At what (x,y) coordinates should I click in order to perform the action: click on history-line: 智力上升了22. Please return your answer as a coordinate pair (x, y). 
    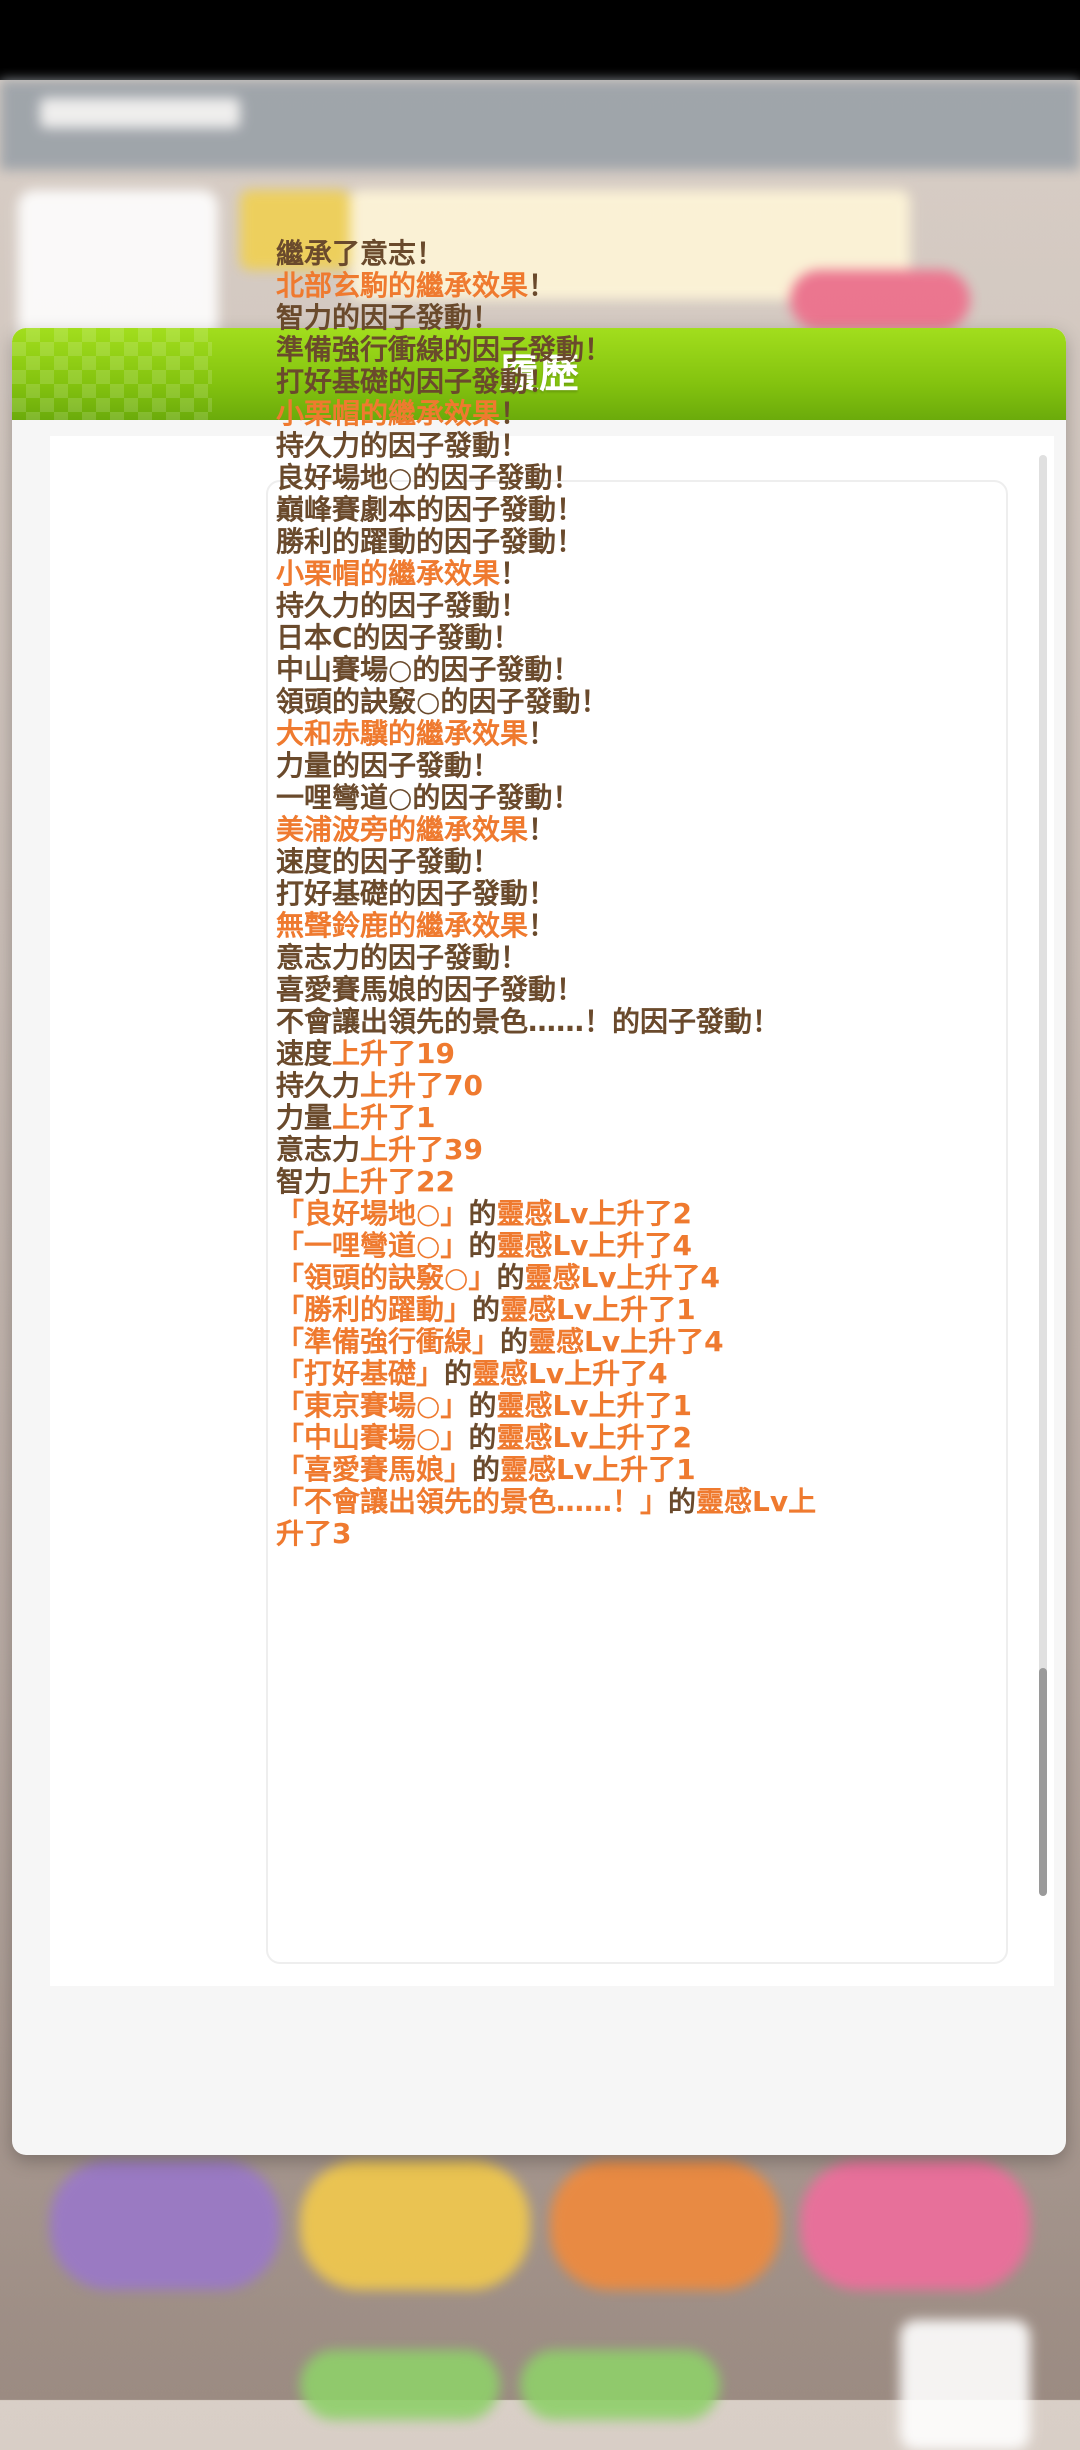
    Looking at the image, I should click on (596, 1182).